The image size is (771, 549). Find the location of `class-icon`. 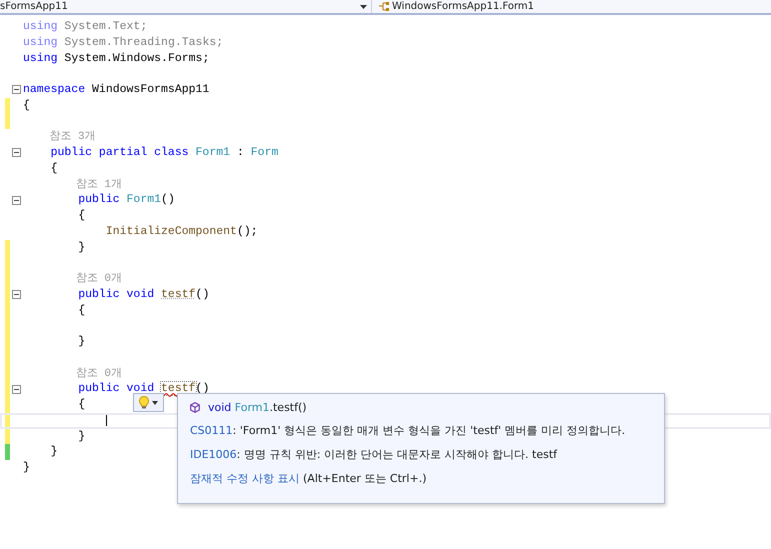

class-icon is located at coordinates (383, 6).